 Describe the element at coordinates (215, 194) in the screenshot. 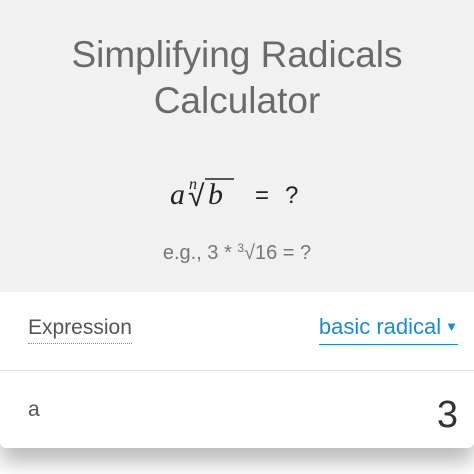

I see `formula-radicand: b` at that location.